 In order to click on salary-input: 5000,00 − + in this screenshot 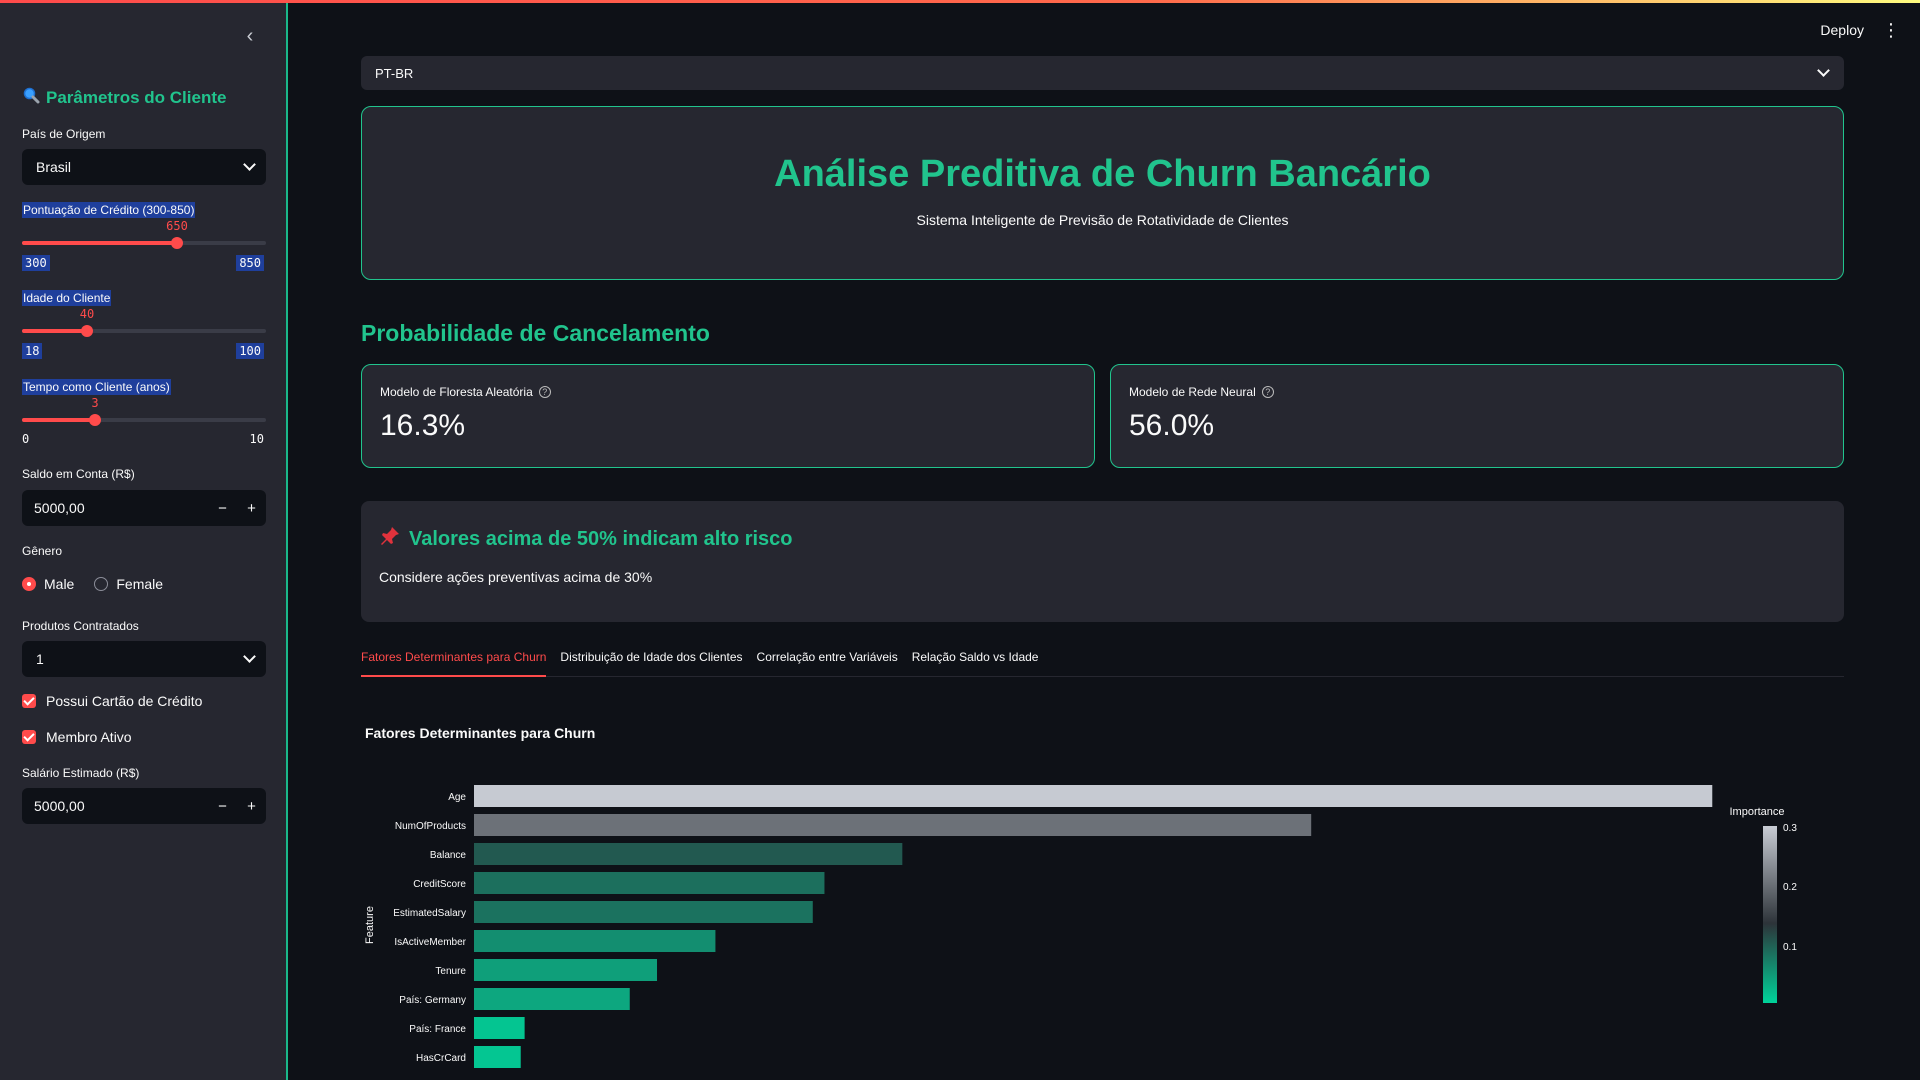, I will do `click(144, 806)`.